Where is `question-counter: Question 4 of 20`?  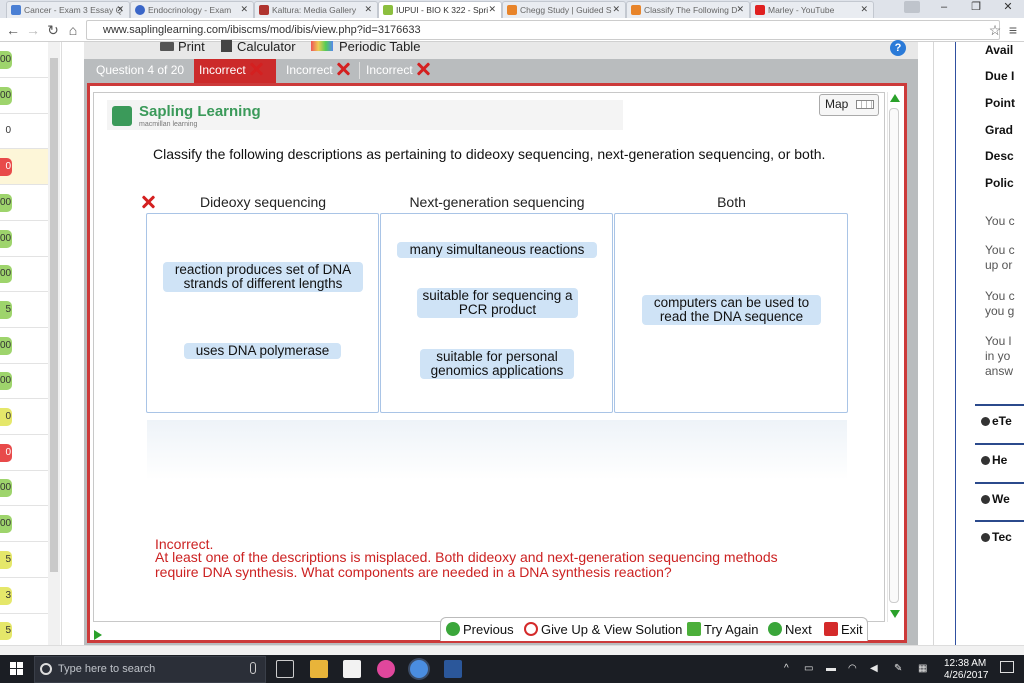 question-counter: Question 4 of 20 is located at coordinates (140, 70).